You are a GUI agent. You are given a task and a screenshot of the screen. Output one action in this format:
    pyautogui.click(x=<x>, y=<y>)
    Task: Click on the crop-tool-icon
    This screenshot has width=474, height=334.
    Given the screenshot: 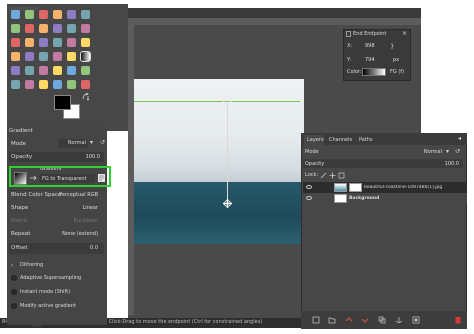 What is the action you would take?
    pyautogui.click(x=29, y=42)
    